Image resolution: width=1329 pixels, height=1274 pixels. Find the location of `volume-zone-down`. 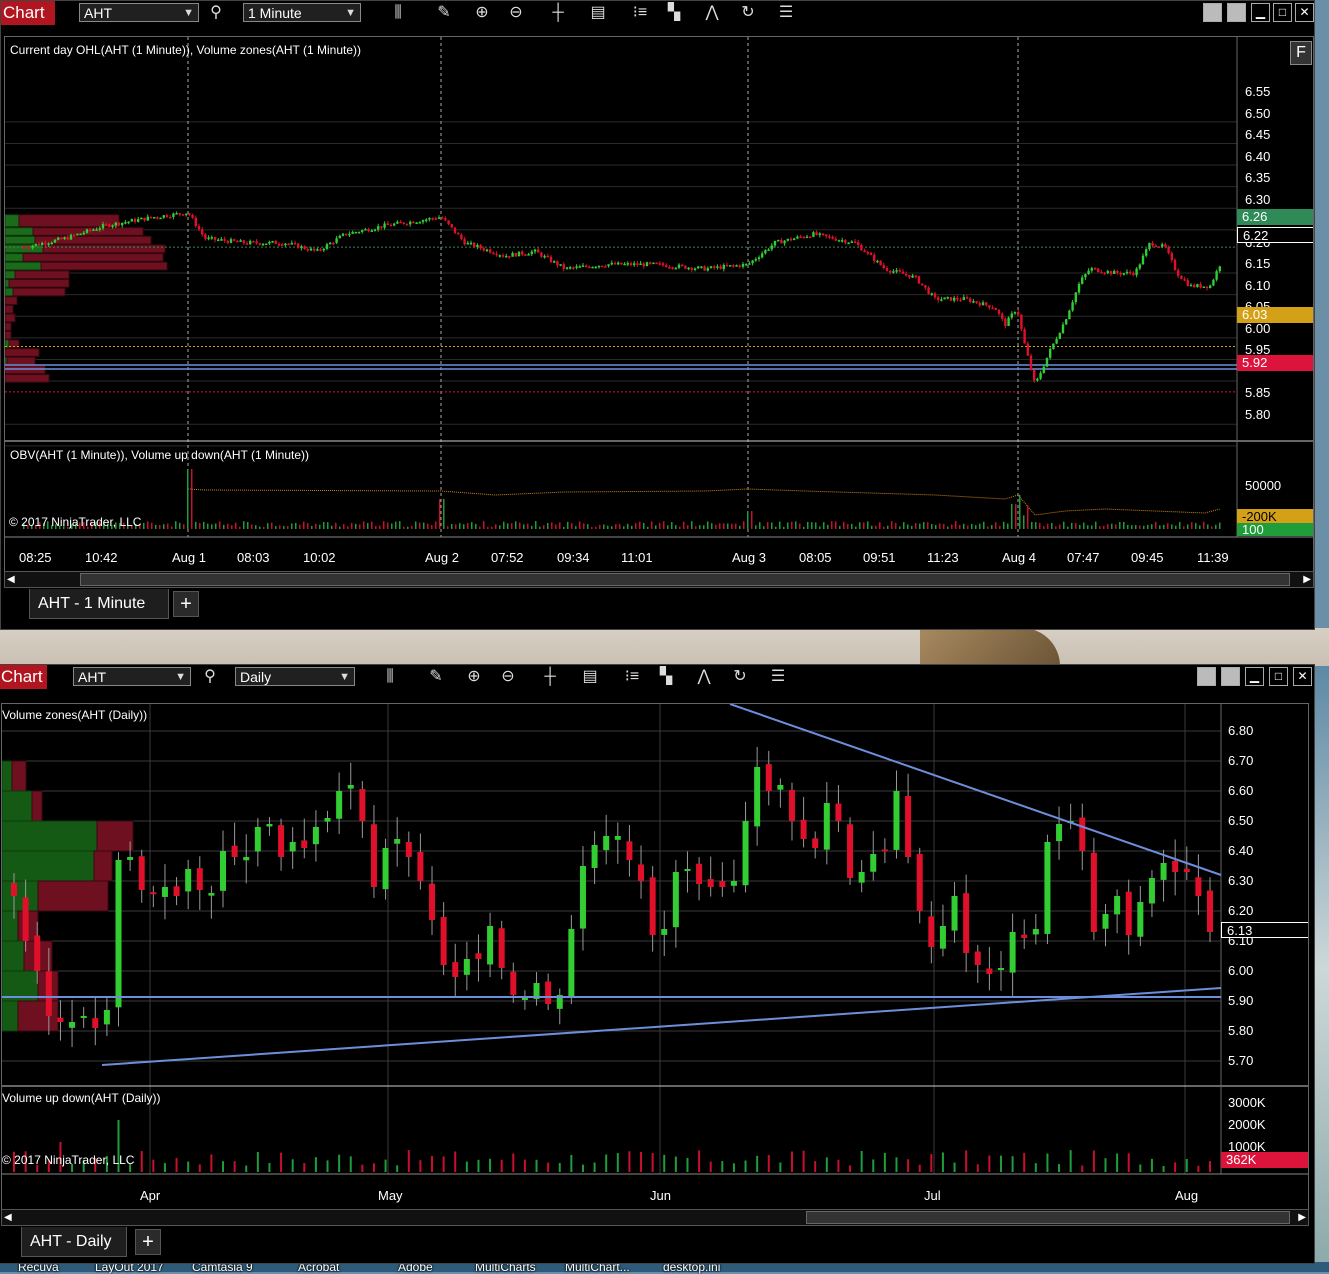

volume-zone-down is located at coordinates (39, 292).